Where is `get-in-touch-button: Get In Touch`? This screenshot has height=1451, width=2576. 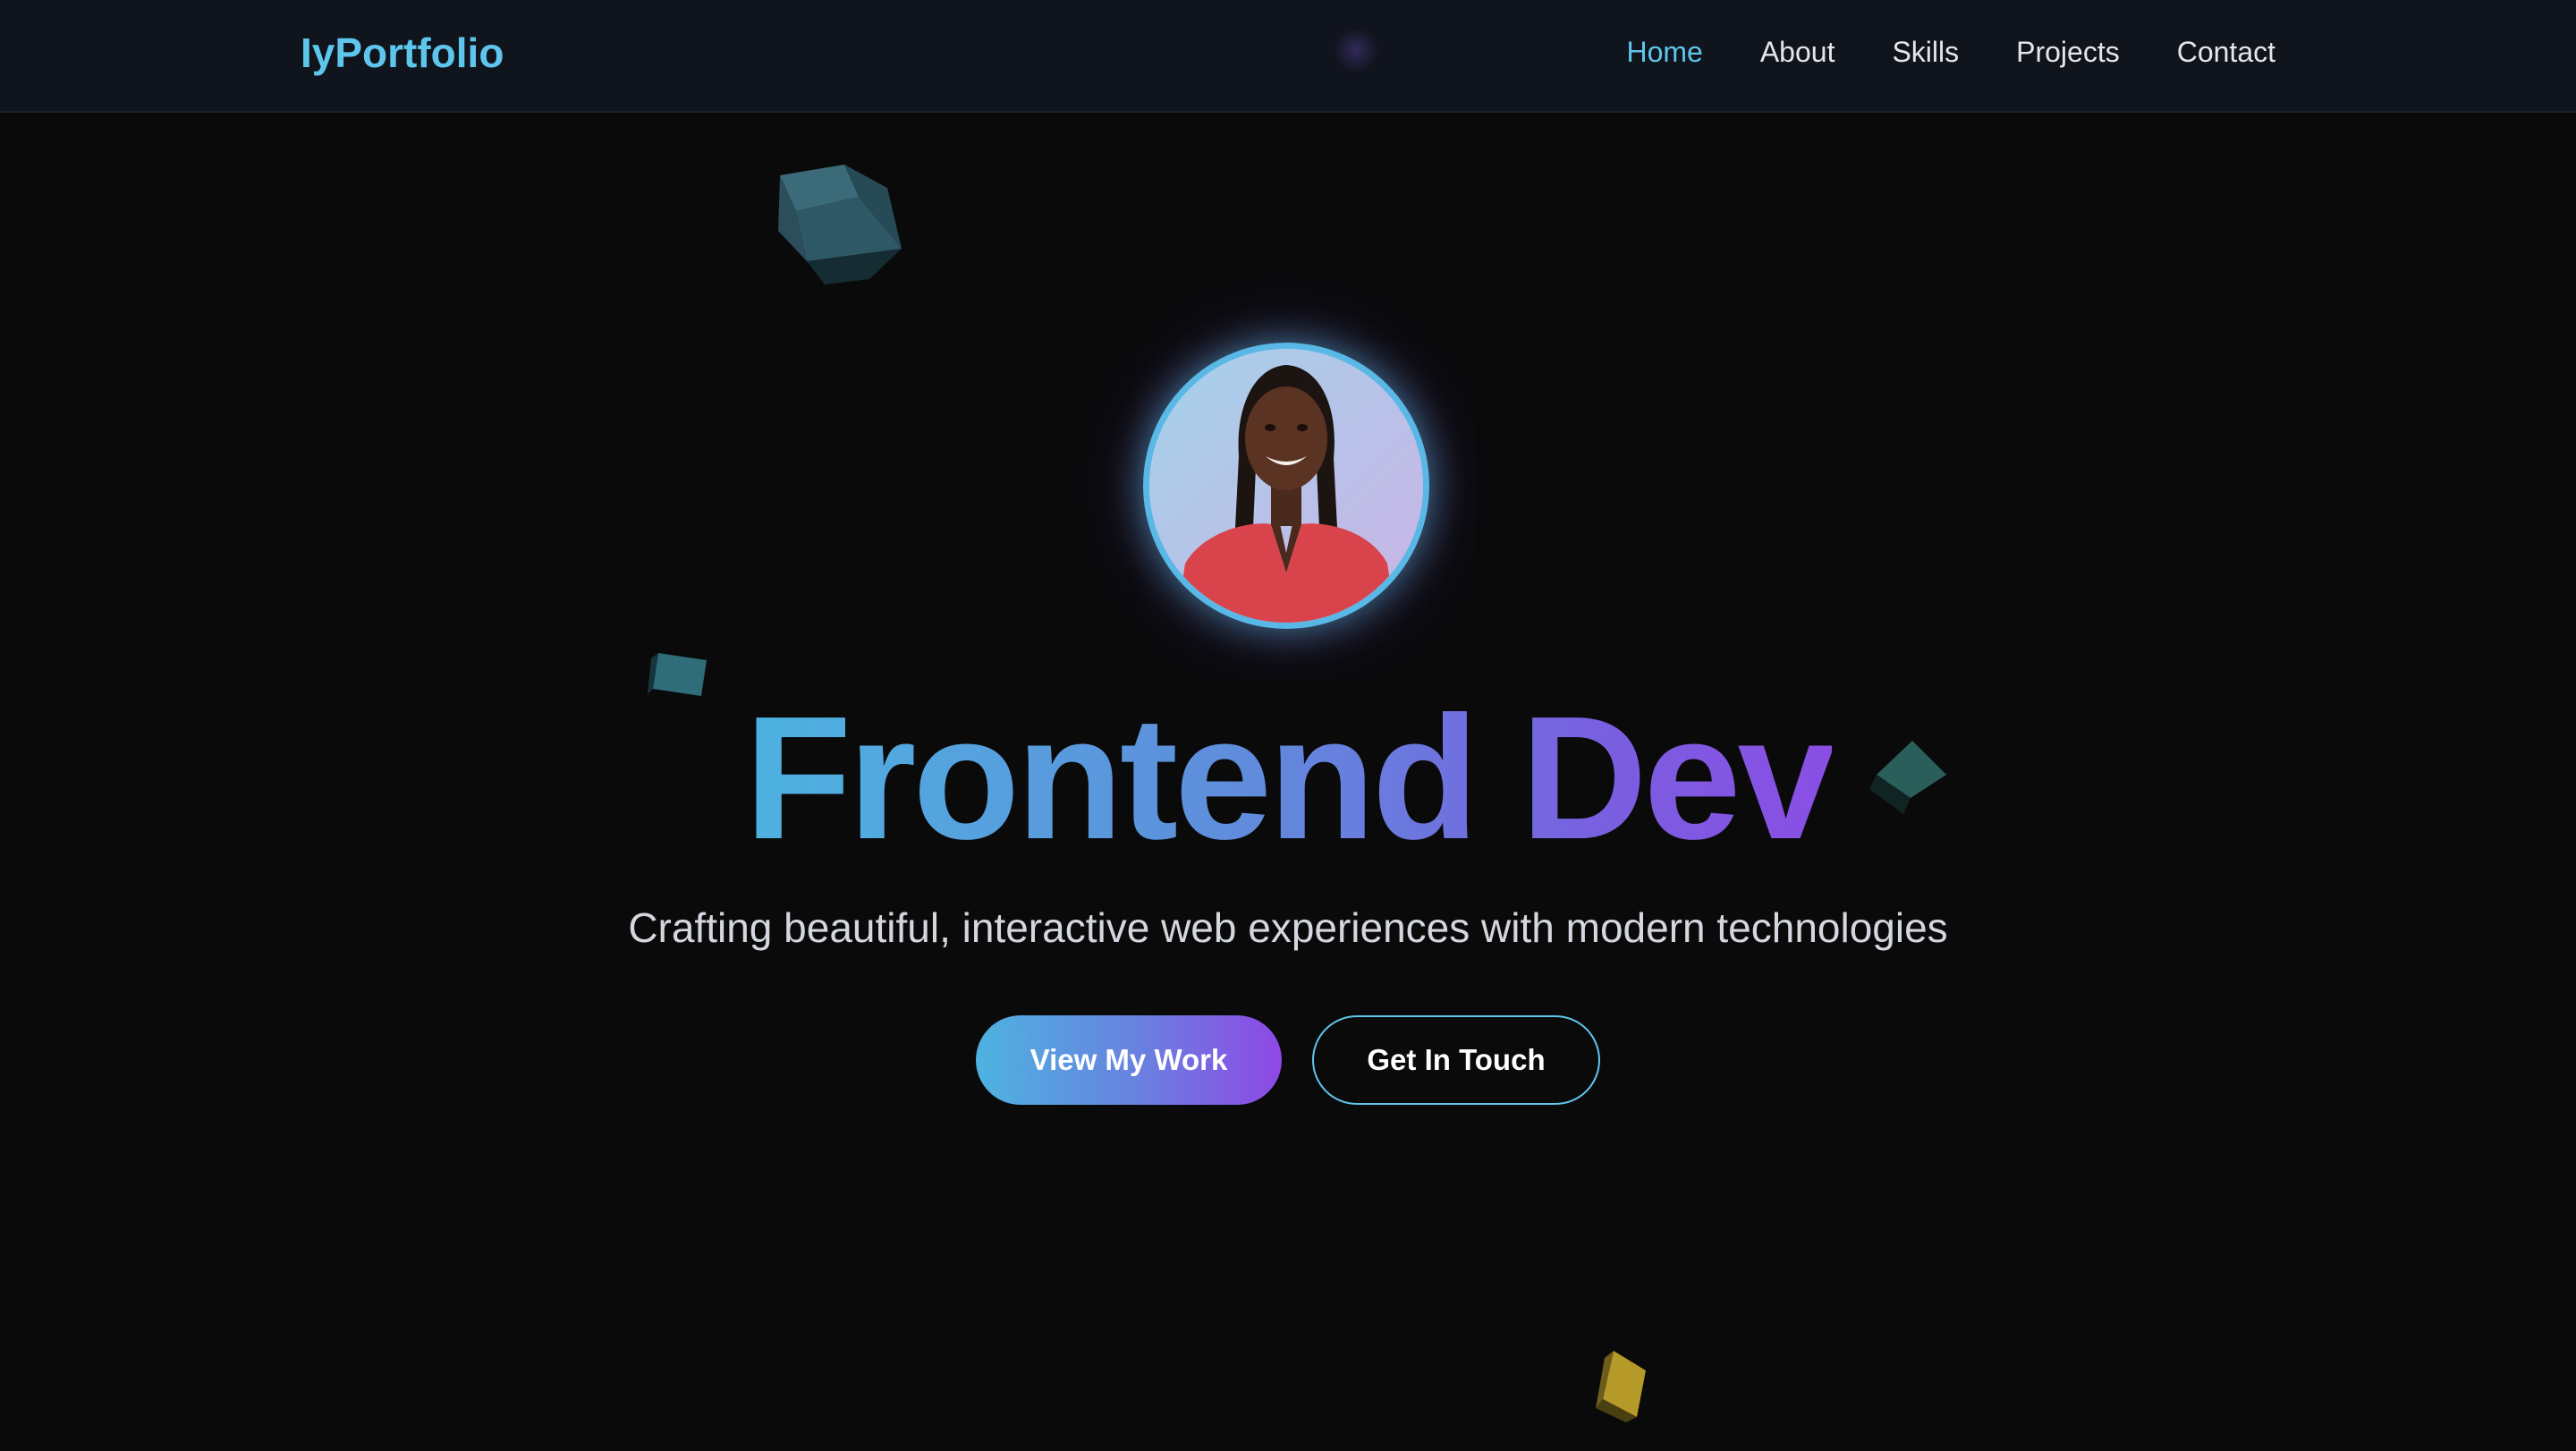 get-in-touch-button: Get In Touch is located at coordinates (1456, 1060).